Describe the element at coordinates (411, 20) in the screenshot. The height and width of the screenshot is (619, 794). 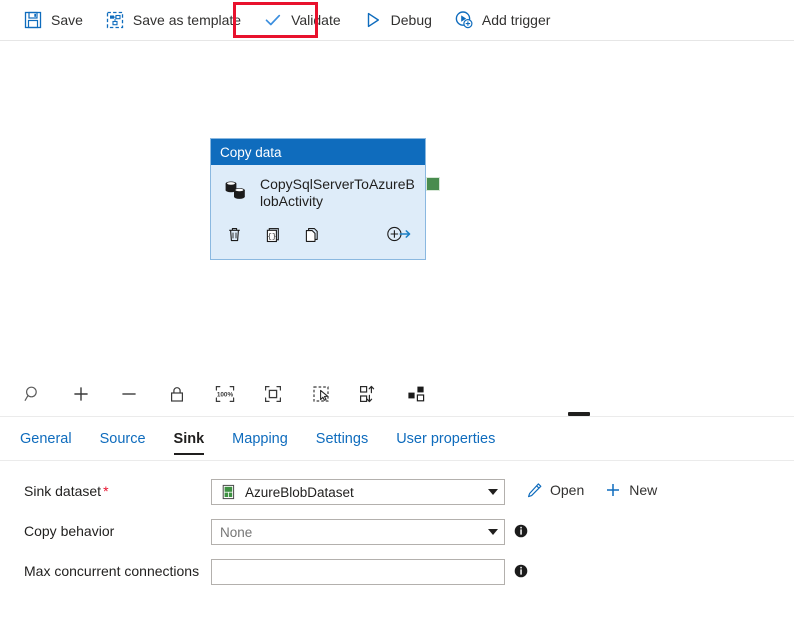
I see `debug-button-label: Debug` at that location.